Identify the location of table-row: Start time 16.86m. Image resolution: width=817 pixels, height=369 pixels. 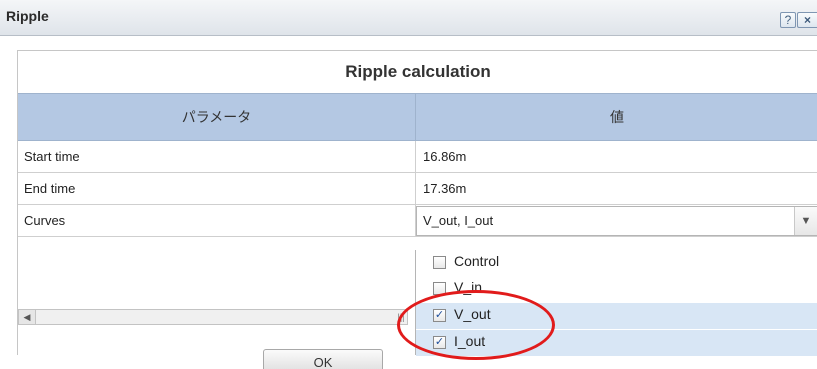
(417, 157).